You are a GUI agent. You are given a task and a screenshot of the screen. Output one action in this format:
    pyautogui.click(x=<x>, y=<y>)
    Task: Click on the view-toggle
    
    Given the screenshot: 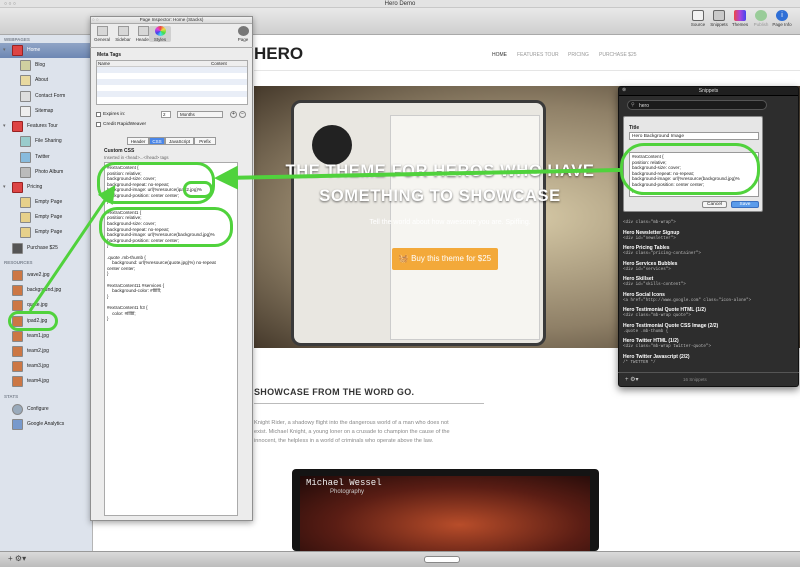 What is the action you would take?
    pyautogui.click(x=442, y=559)
    